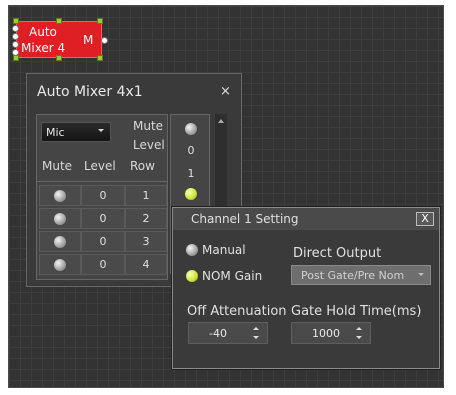 The height and width of the screenshot is (395, 456). What do you see at coordinates (146, 264) in the screenshot?
I see `row-cell: 4` at bounding box center [146, 264].